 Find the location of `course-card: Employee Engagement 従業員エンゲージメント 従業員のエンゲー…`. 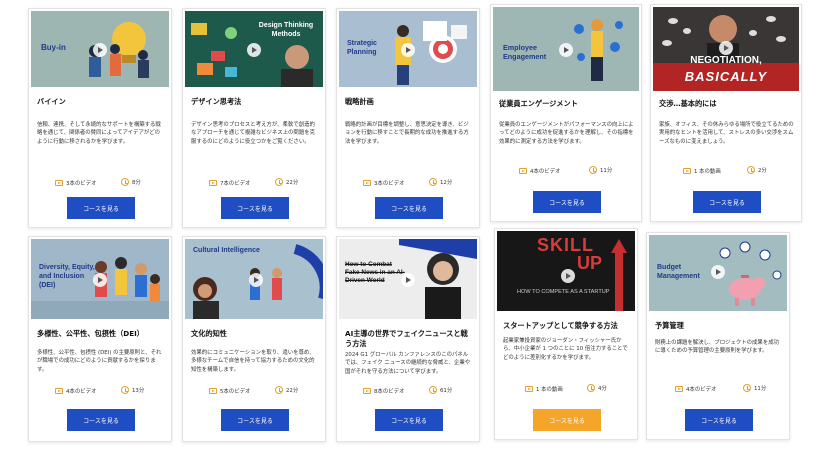

course-card: Employee Engagement 従業員エンゲージメント 従業員のエンゲー… is located at coordinates (566, 113).